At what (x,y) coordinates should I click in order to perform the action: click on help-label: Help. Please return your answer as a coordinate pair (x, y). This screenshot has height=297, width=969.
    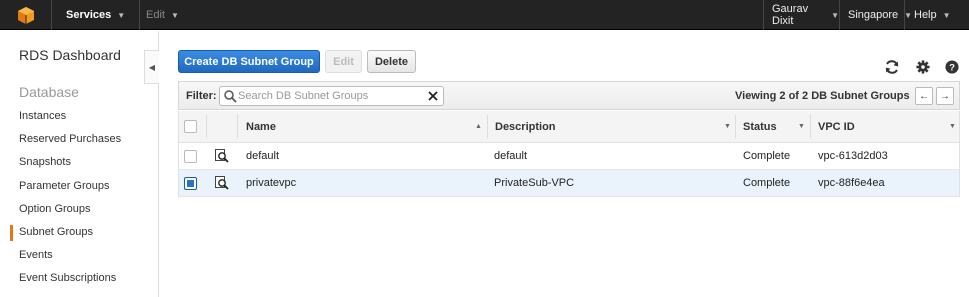
    Looking at the image, I should click on (925, 15).